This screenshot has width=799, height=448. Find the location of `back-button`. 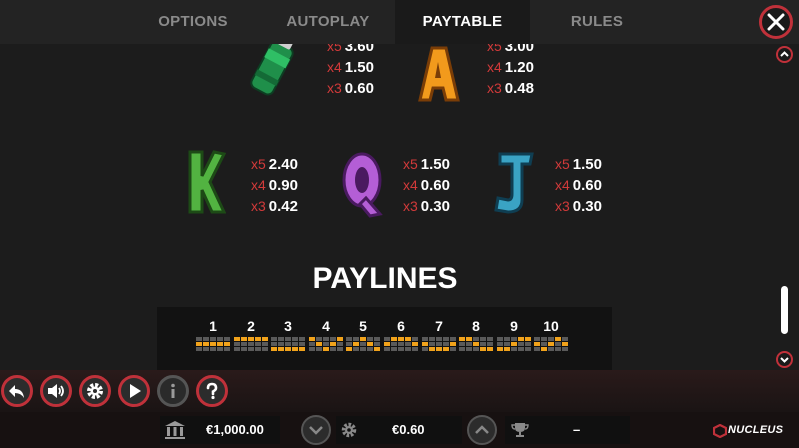

back-button is located at coordinates (17, 391).